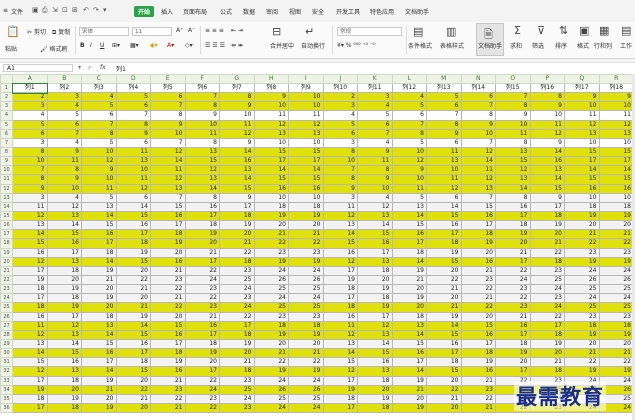 The height and width of the screenshot is (420, 635). I want to click on row-header: 27, so click(6, 325).